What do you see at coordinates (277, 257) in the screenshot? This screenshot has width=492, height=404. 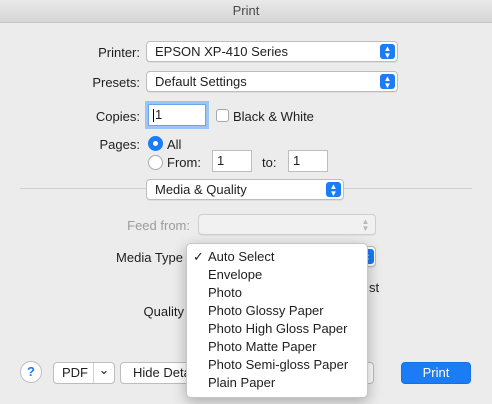 I see `media-type-option-auto-select: ✓ Auto Select` at bounding box center [277, 257].